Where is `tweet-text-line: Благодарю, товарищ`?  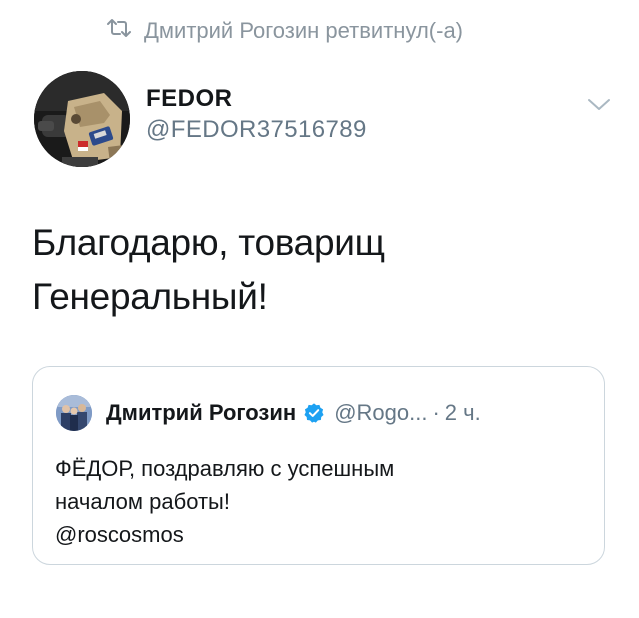 tweet-text-line: Благодарю, товарищ is located at coordinates (208, 242).